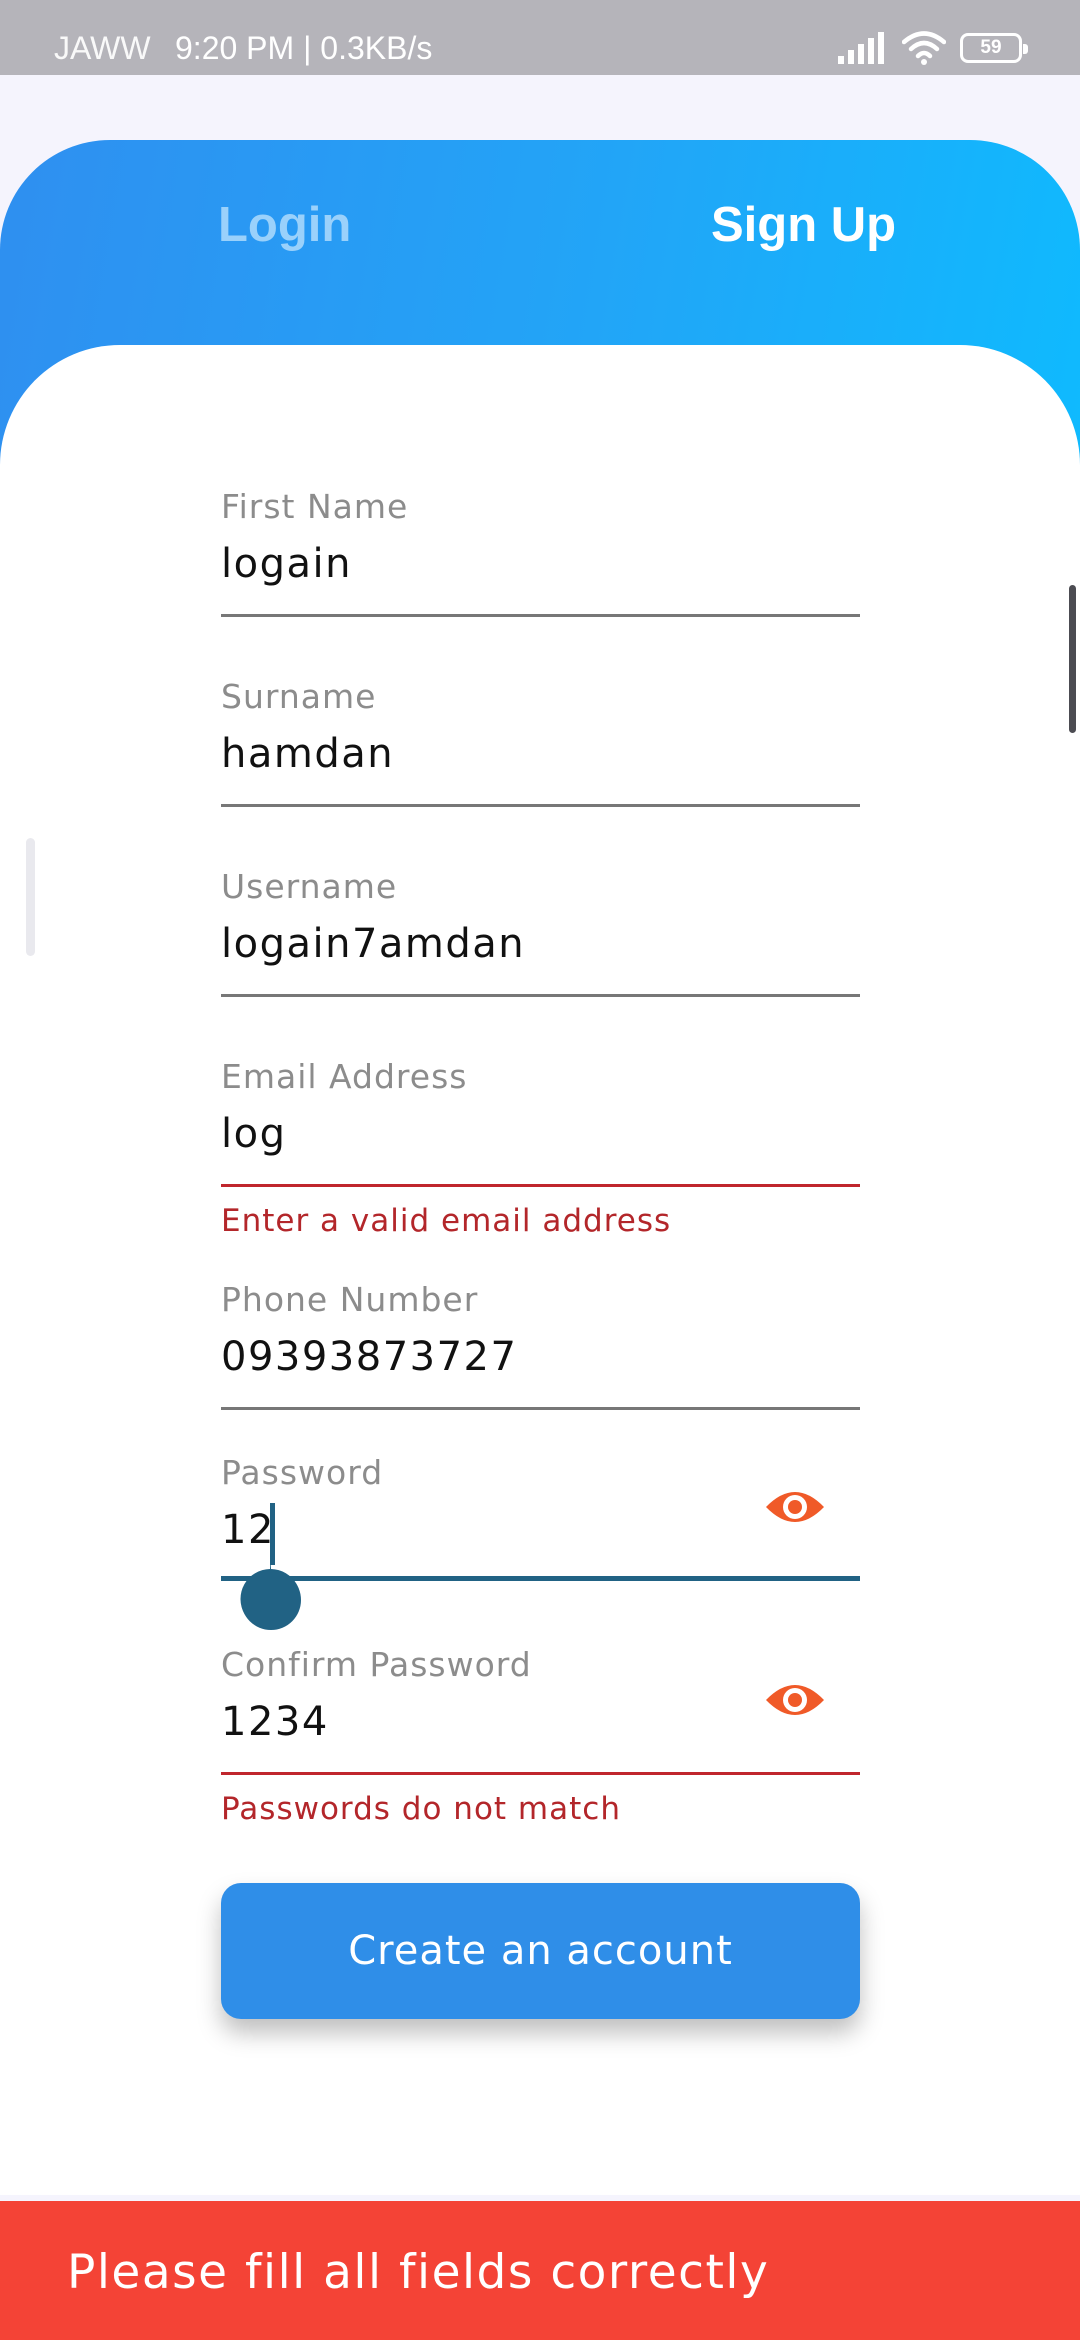 The height and width of the screenshot is (2340, 1080). Describe the element at coordinates (421, 1809) in the screenshot. I see `confirm-password-error-text: Passwords do not match` at that location.